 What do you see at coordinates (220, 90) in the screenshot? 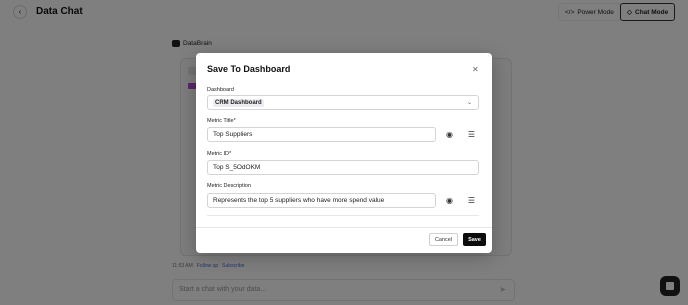
I see `dashboard-label: Dashboard` at bounding box center [220, 90].